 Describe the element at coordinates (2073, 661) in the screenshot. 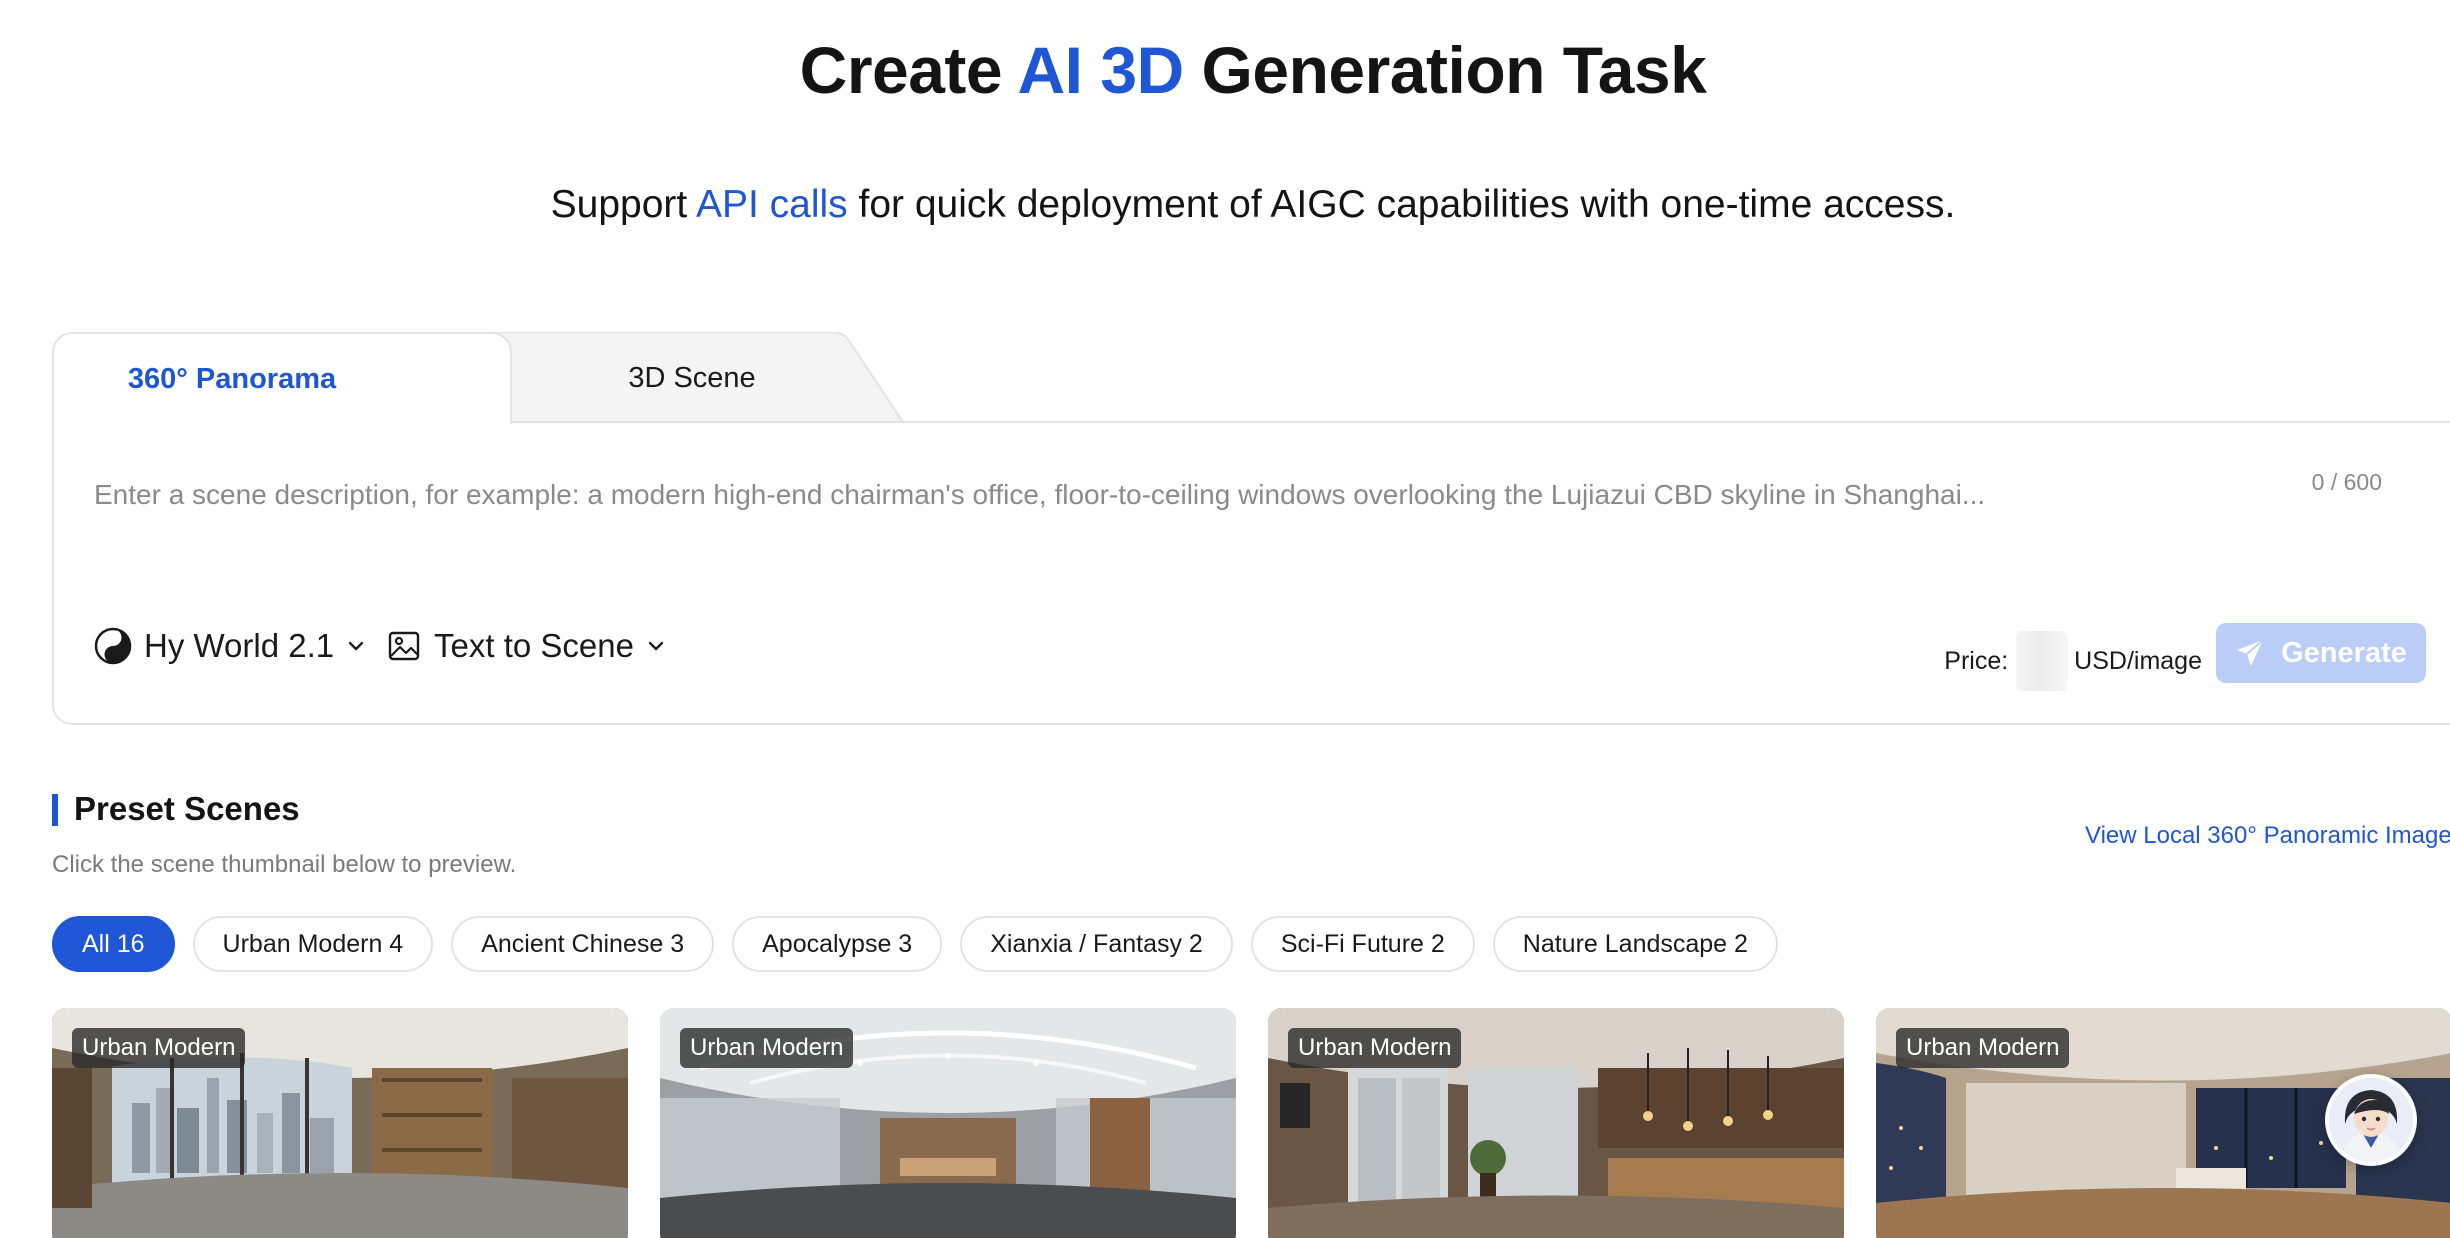

I see `price-info: Price: USD/image` at that location.